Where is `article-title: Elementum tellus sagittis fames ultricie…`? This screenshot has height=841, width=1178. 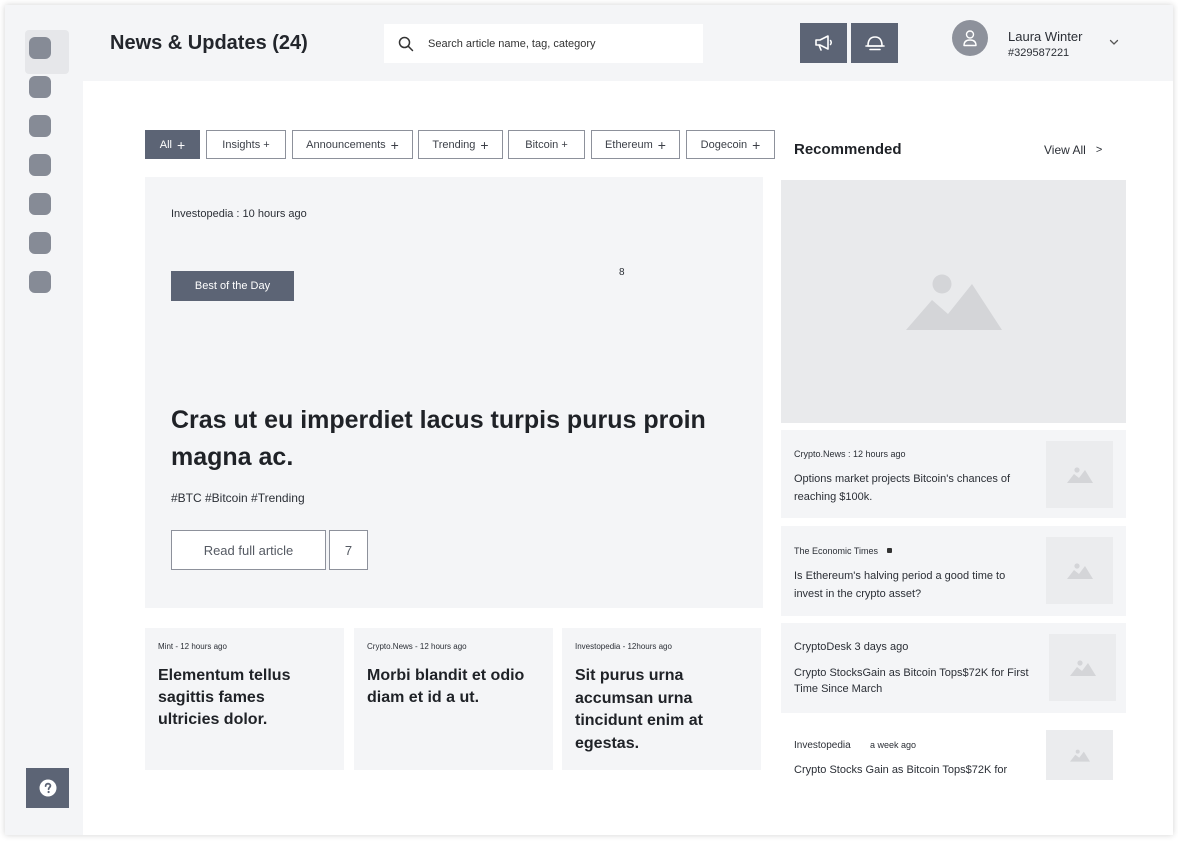
article-title: Elementum tellus sagittis fames ultricie… is located at coordinates (224, 697).